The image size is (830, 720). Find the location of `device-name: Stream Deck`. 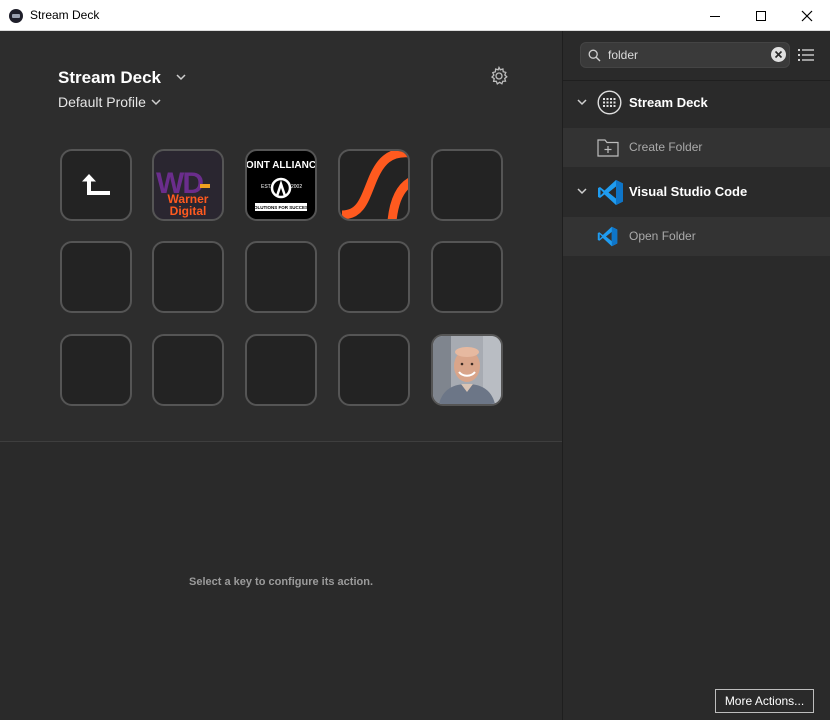

device-name: Stream Deck is located at coordinates (109, 78).